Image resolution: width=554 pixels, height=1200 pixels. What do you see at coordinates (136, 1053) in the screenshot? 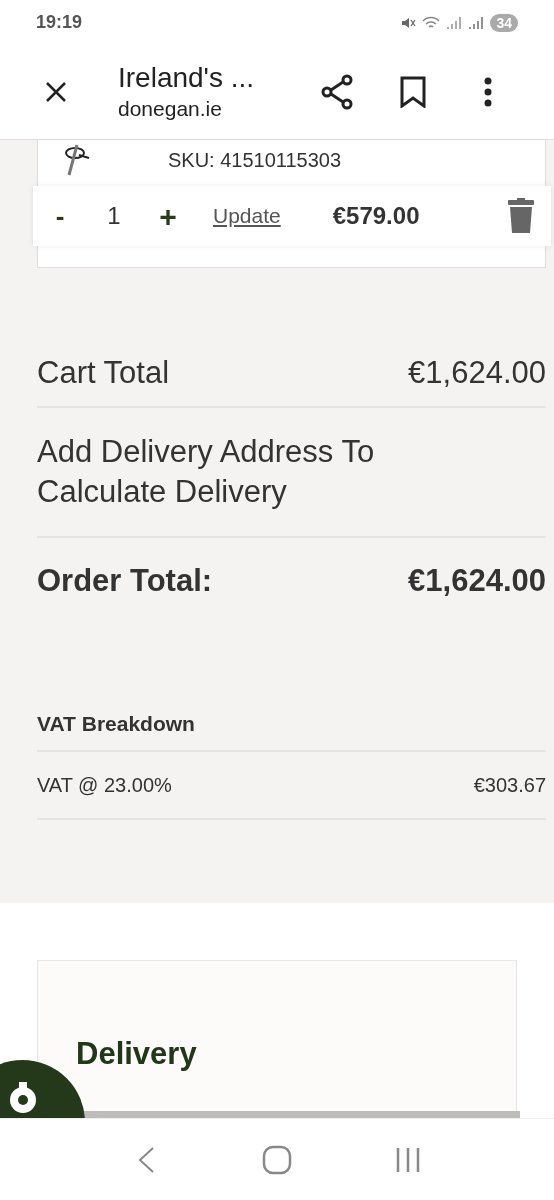
I see `delivery-title: Delivery` at bounding box center [136, 1053].